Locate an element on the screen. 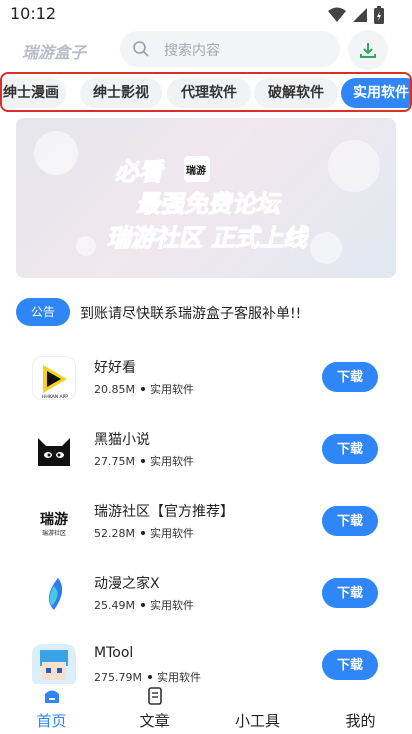 This screenshot has height=734, width=412. app-meta: 275.79M 实用软件 is located at coordinates (147, 677).